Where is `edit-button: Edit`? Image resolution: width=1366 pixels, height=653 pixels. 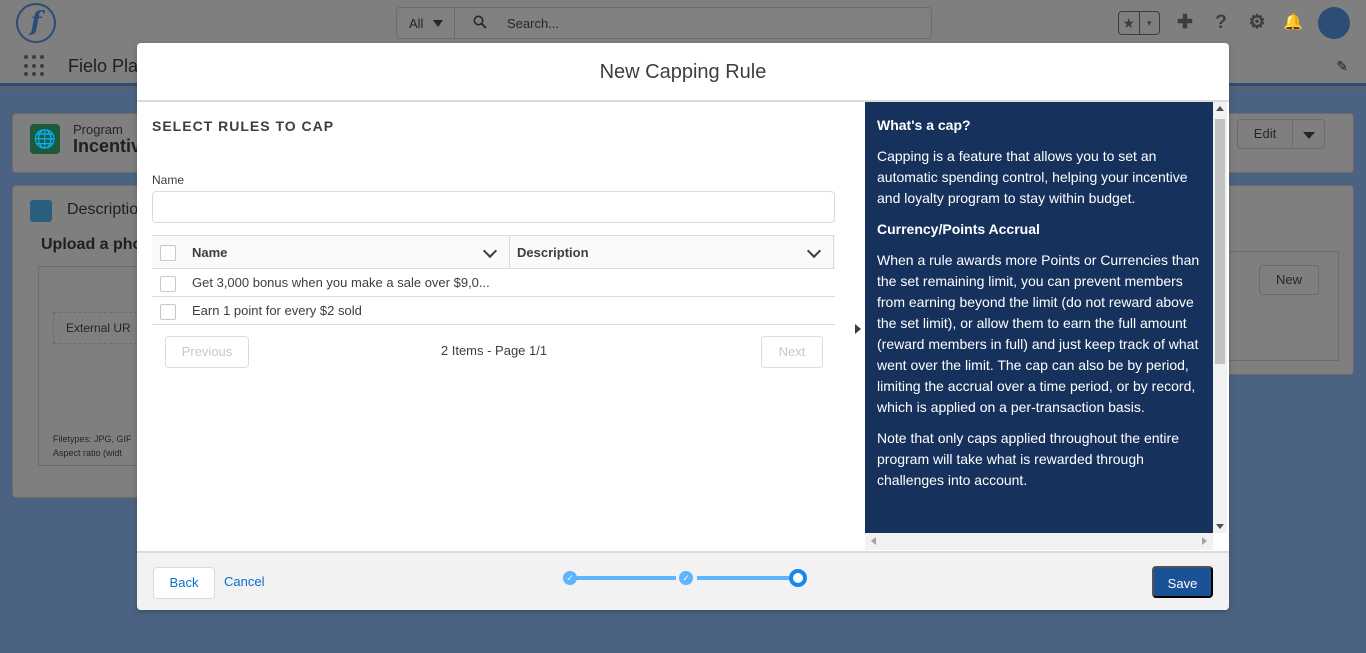
edit-button: Edit is located at coordinates (1265, 134).